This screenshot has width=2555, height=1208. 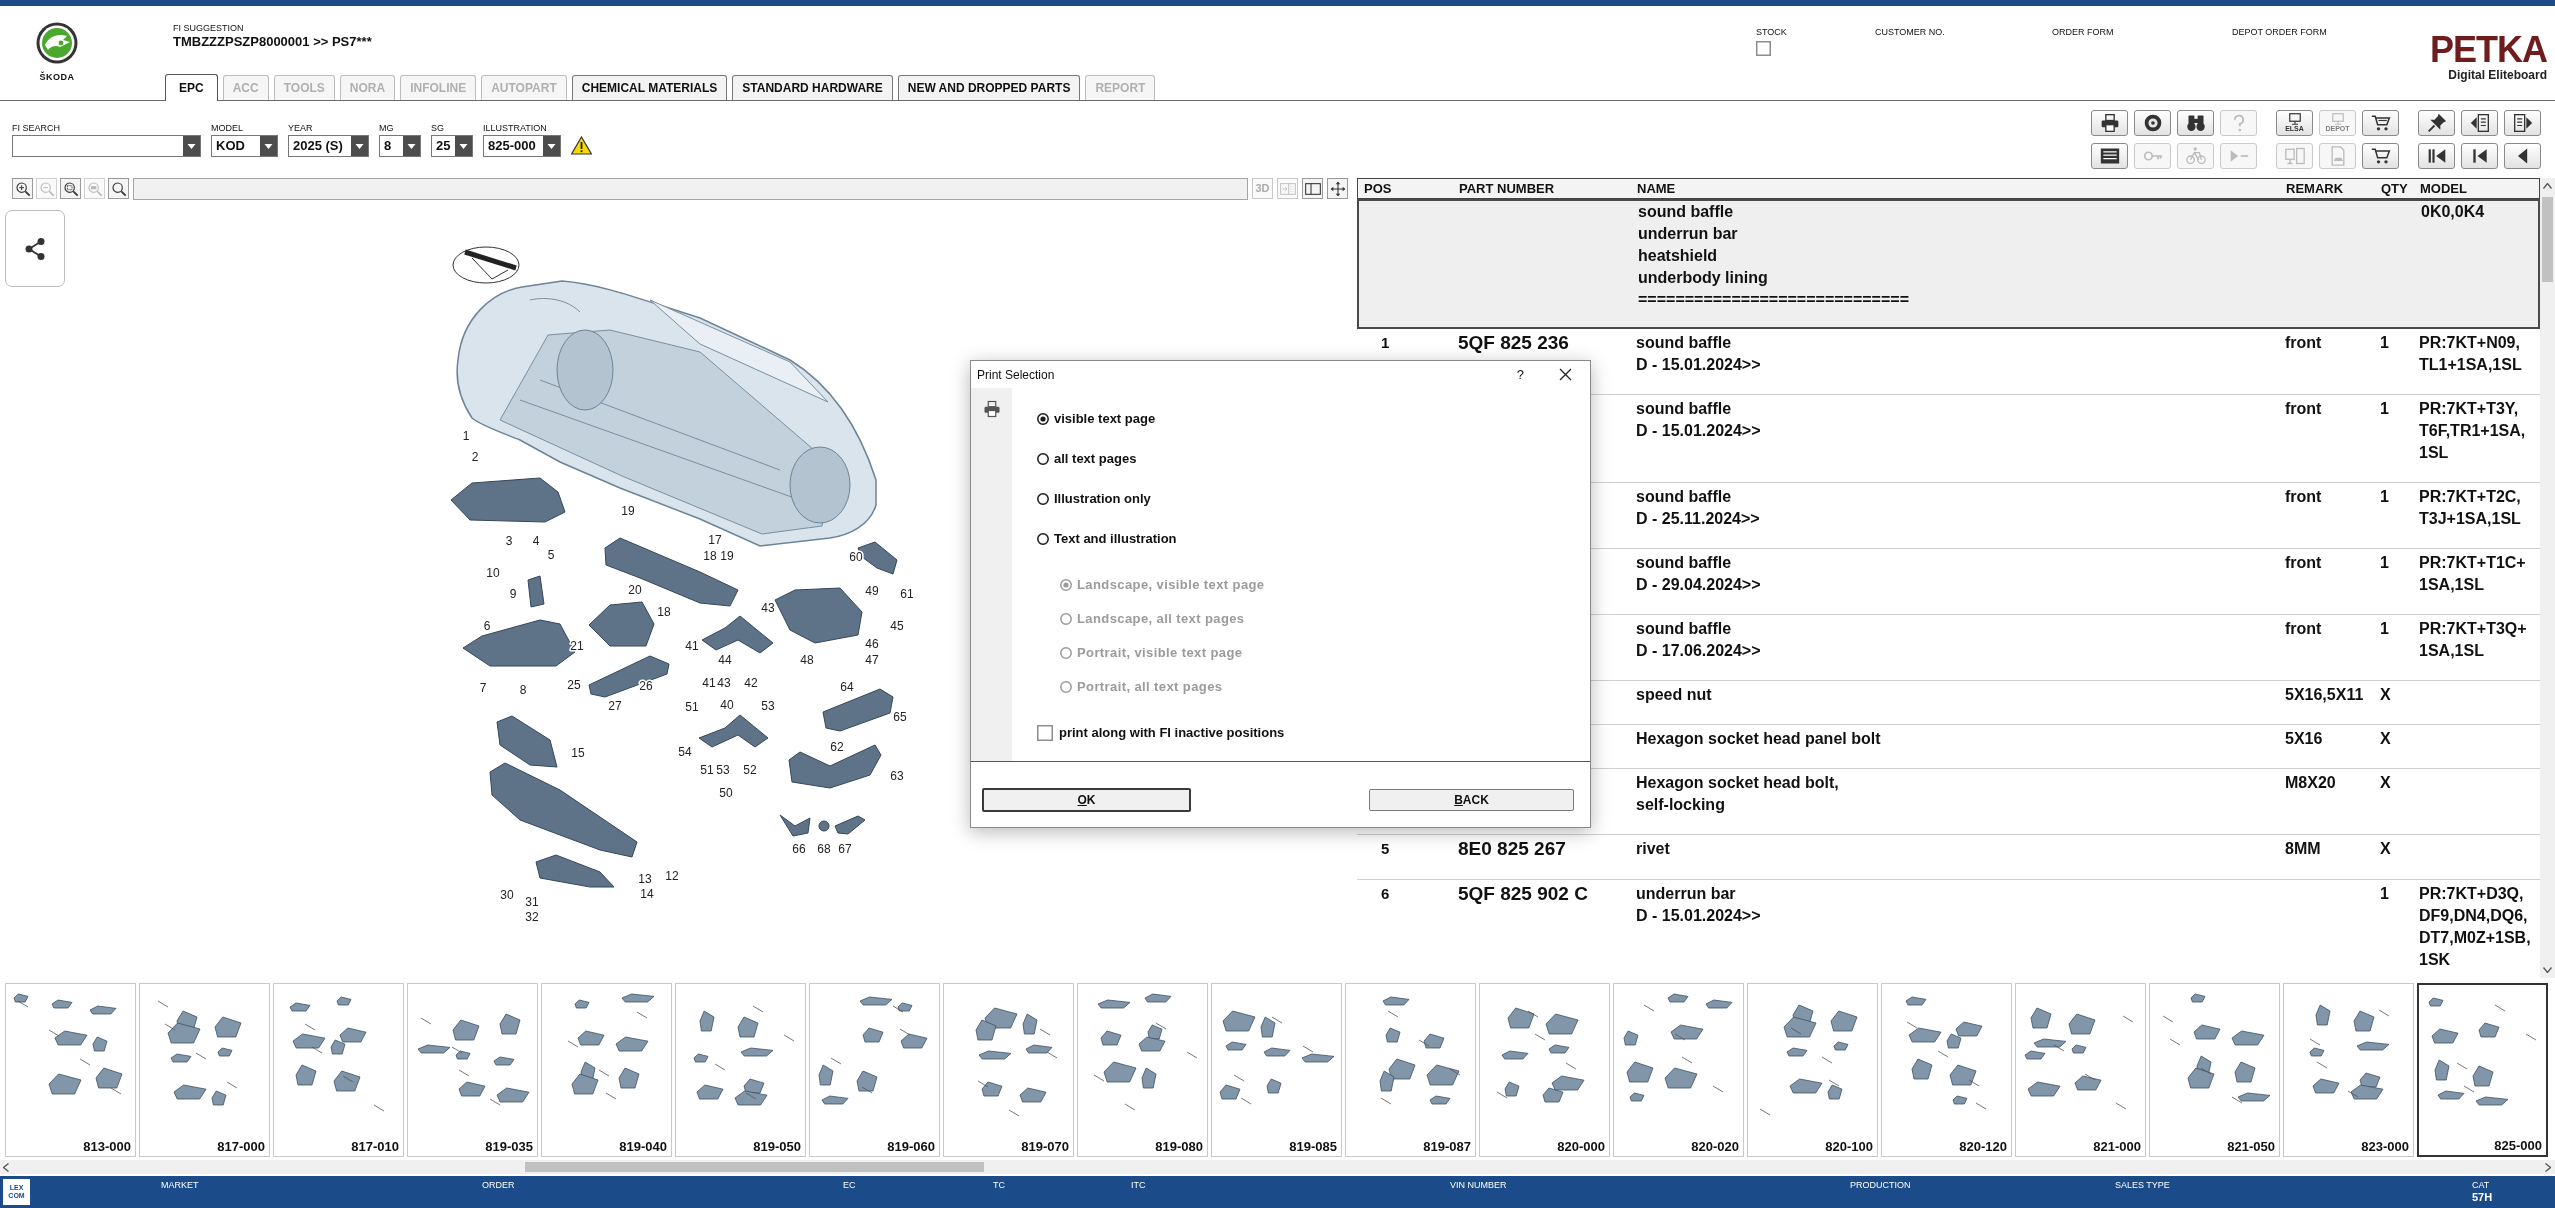 What do you see at coordinates (2472, 431) in the screenshot?
I see `model-cell-text: PR:7KT+T3Y, T6F,TR1+1SA, 1SL` at bounding box center [2472, 431].